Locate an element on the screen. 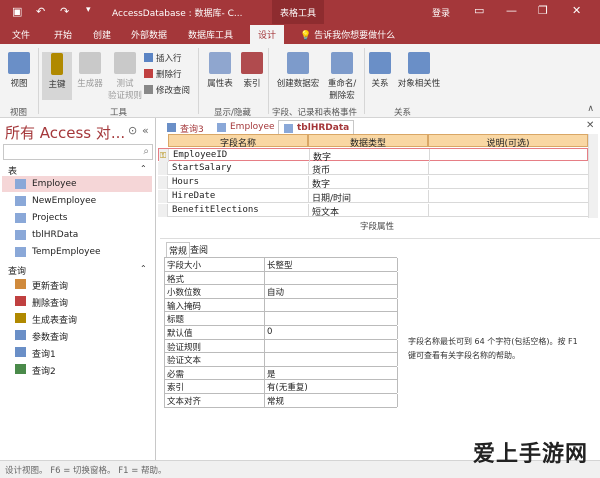 Image resolution: width=600 pixels, height=478 pixels. collapse-ribbon-icon: ∧ is located at coordinates (590, 109).